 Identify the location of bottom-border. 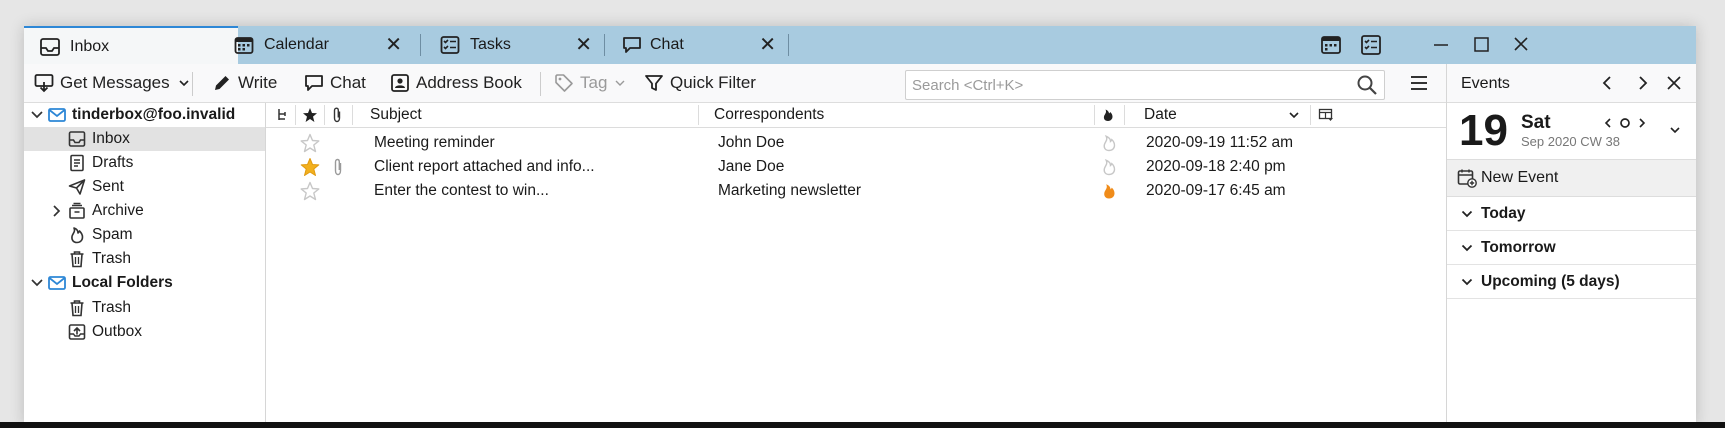
(862, 425).